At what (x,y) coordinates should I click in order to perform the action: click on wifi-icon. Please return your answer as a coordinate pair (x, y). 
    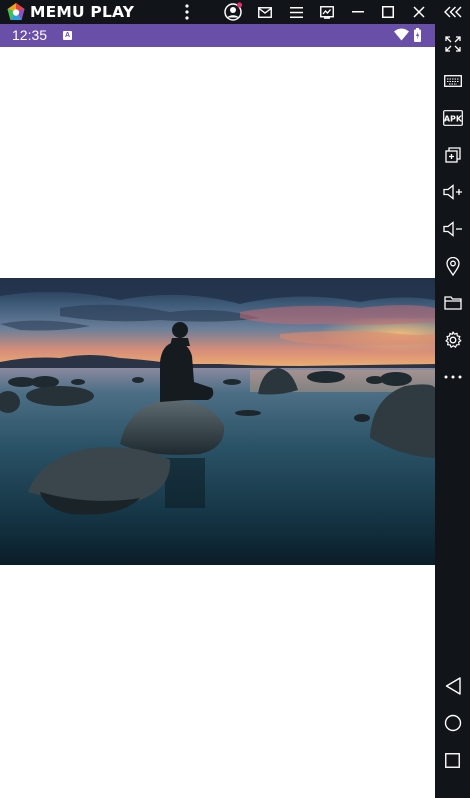
    Looking at the image, I should click on (401, 34).